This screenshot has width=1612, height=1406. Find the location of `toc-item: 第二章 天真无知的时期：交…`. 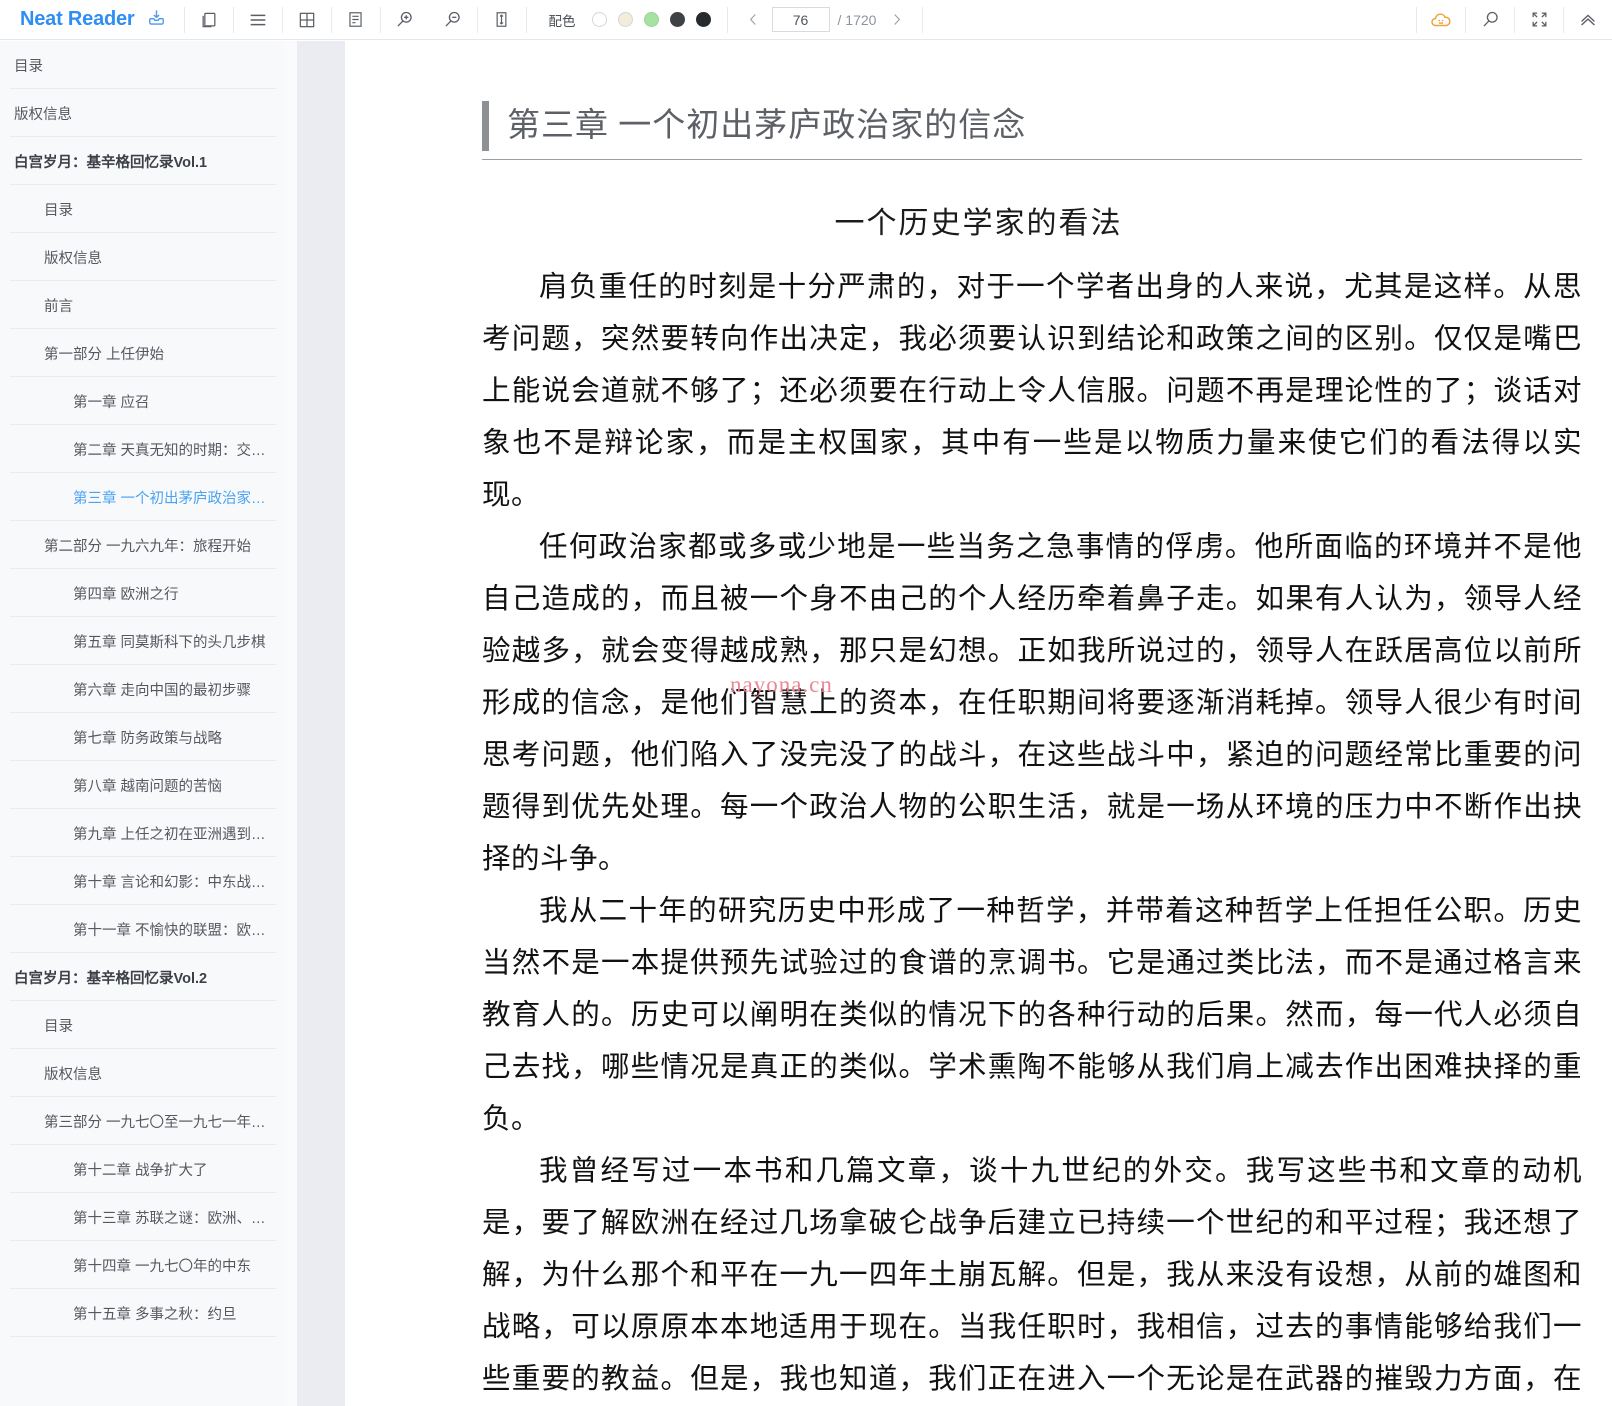

toc-item: 第二章 天真无知的时期：交… is located at coordinates (142, 449).